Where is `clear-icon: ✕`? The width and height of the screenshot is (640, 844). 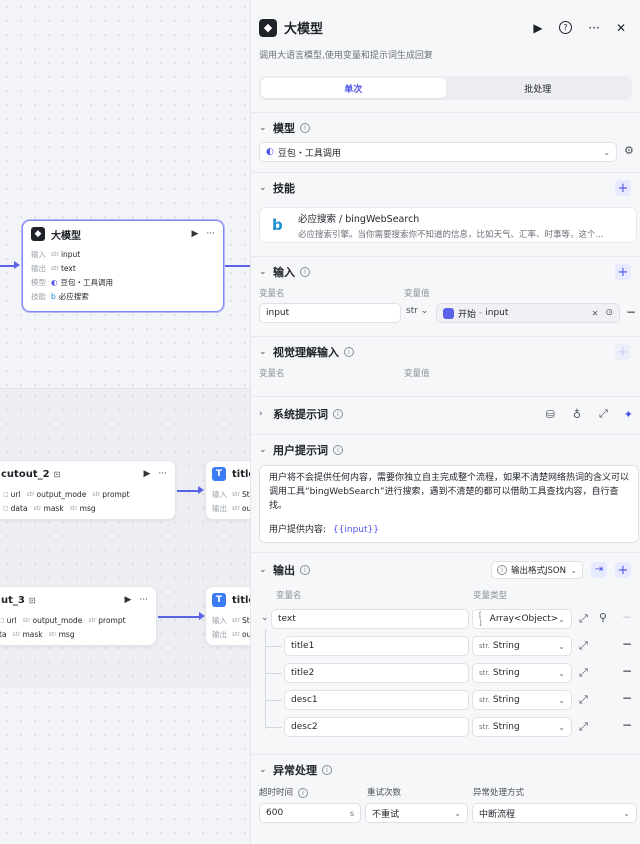
clear-icon: ✕ is located at coordinates (595, 313).